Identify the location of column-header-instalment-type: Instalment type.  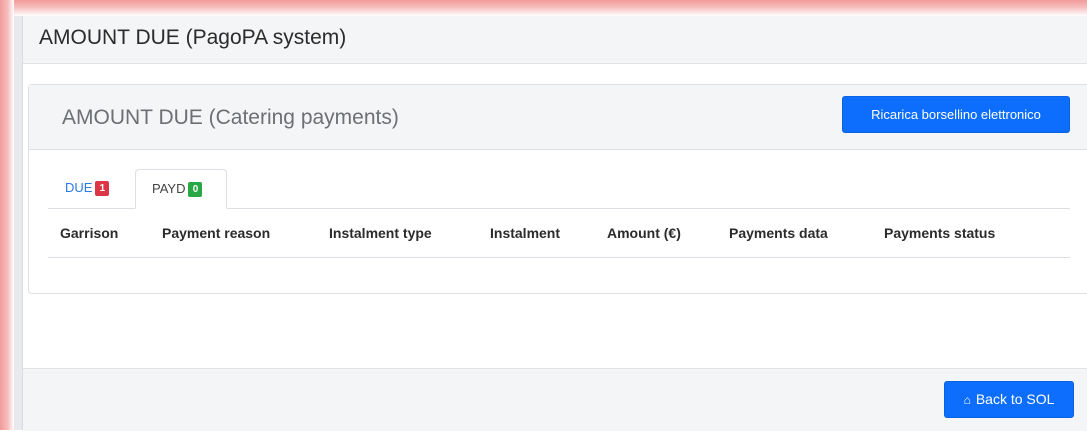
(380, 233).